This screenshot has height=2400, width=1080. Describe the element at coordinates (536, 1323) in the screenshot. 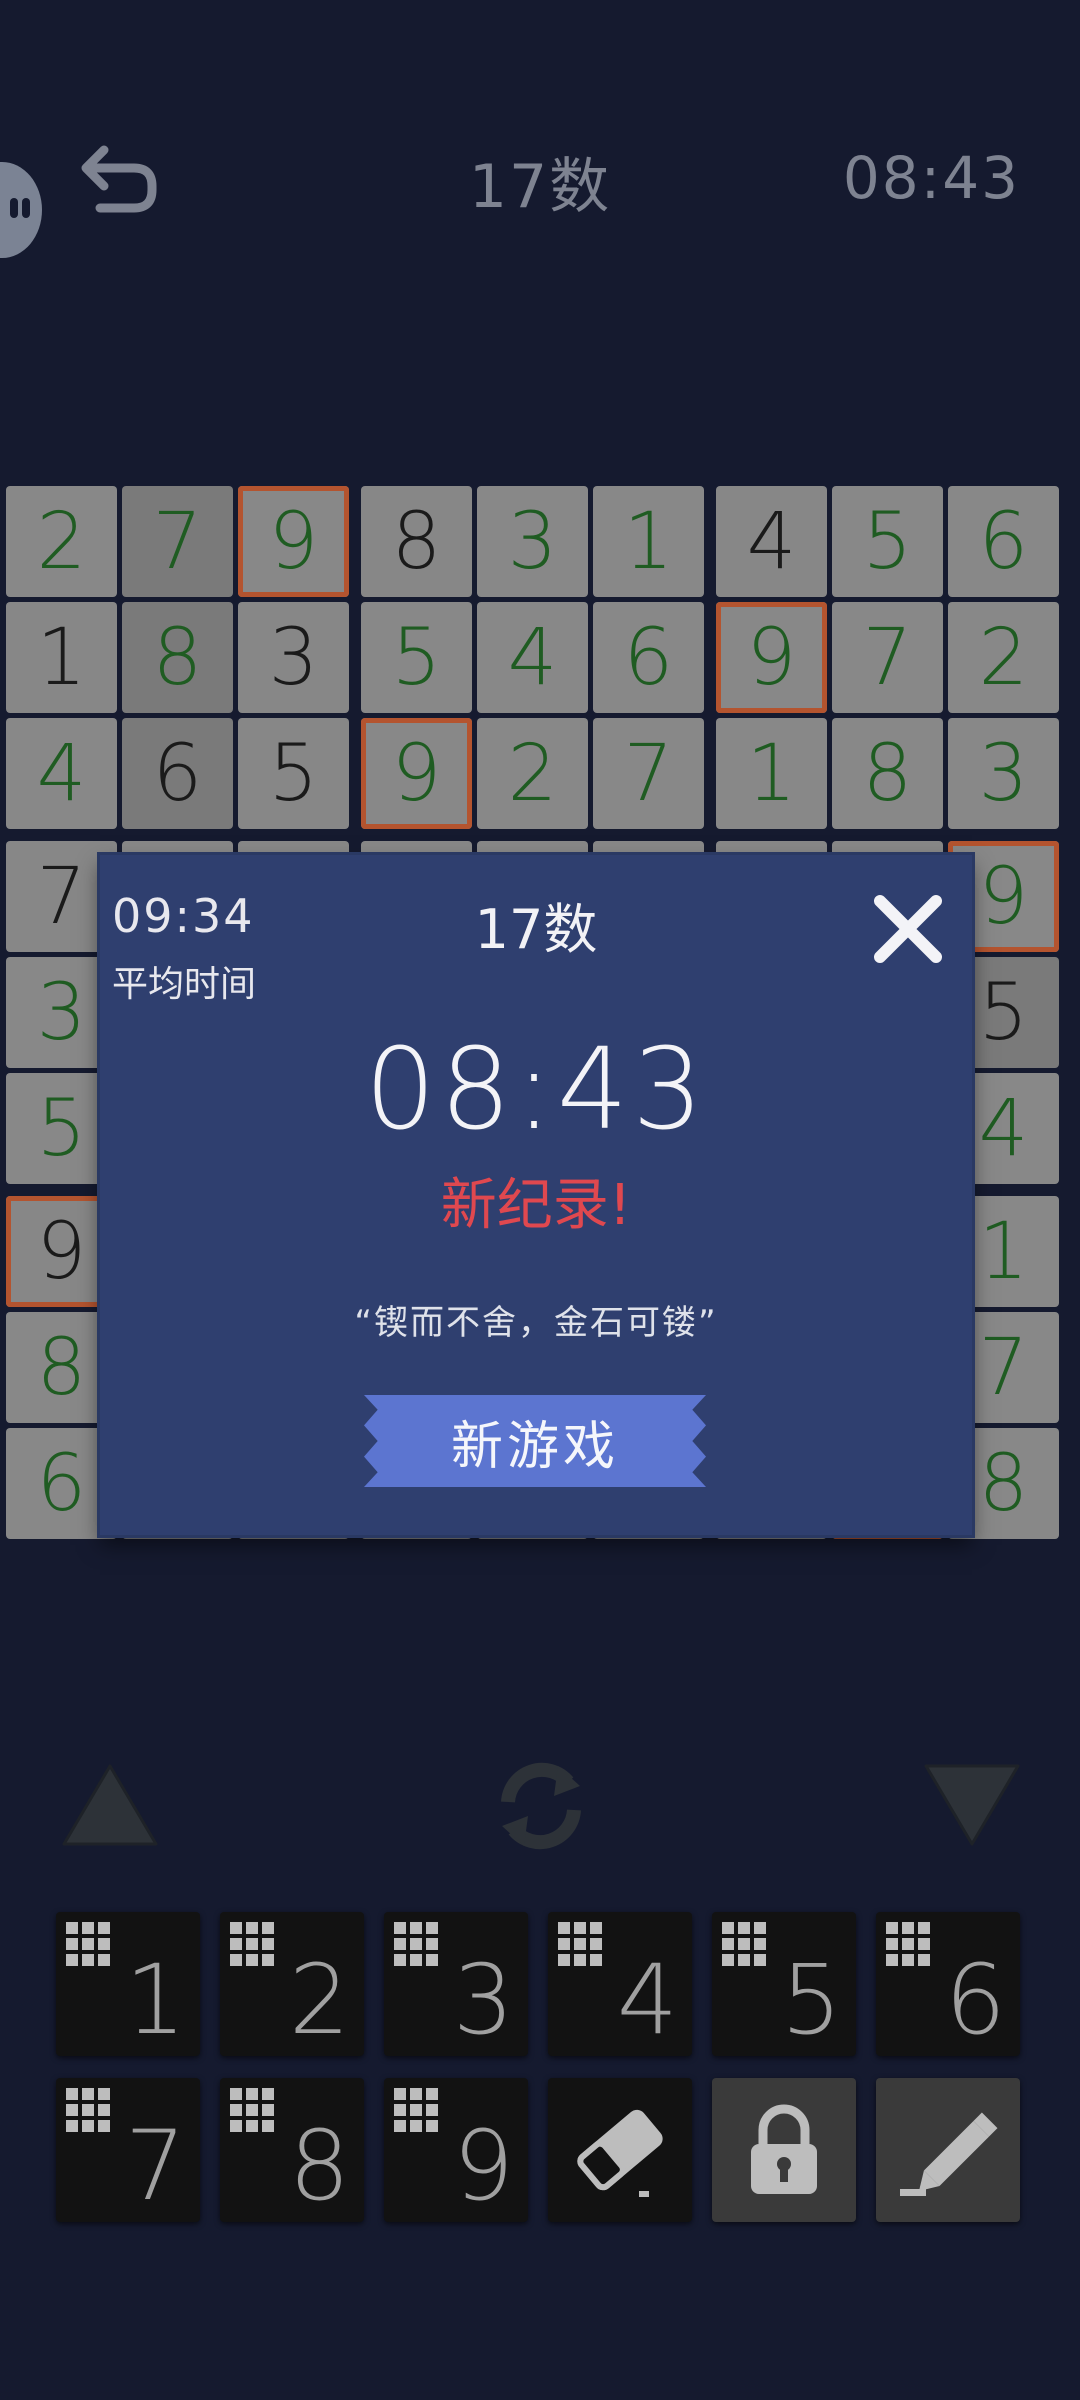

I see `quote-text: “锲而不舍，金石可镂”` at that location.